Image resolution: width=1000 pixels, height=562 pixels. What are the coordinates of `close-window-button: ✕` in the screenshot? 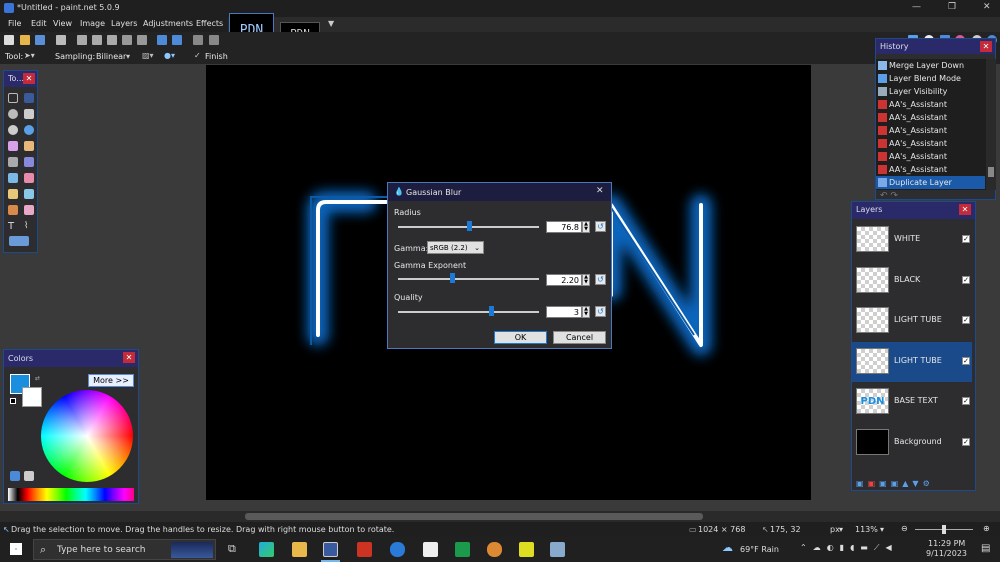 It's located at (987, 7).